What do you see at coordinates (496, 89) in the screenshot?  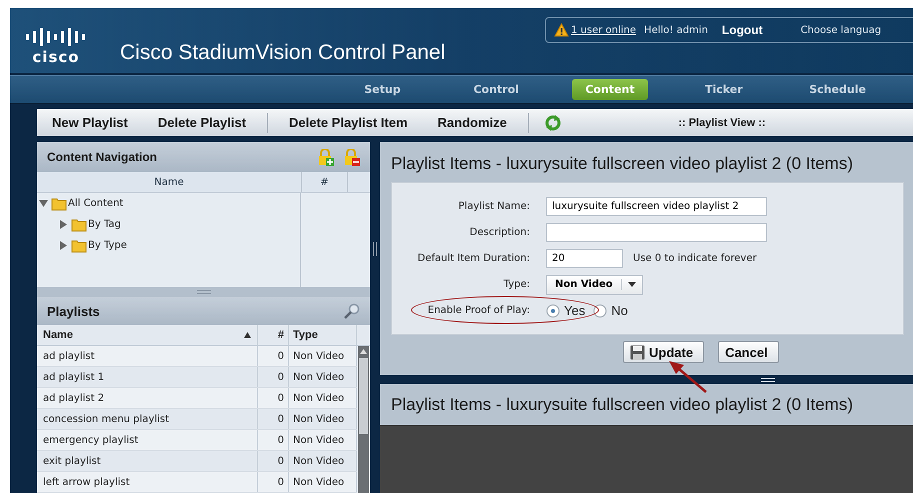 I see `nav-tab: Control` at bounding box center [496, 89].